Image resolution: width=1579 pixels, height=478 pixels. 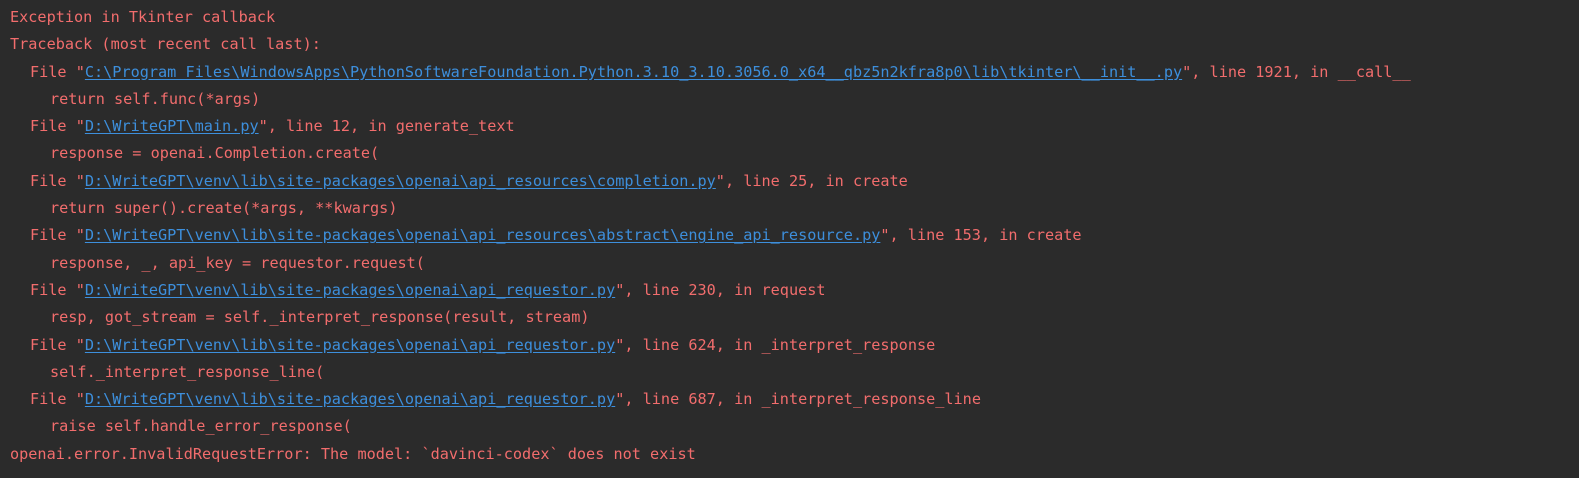 What do you see at coordinates (789, 208) in the screenshot?
I see `source-line: return super().create(*args, **kwargs)` at bounding box center [789, 208].